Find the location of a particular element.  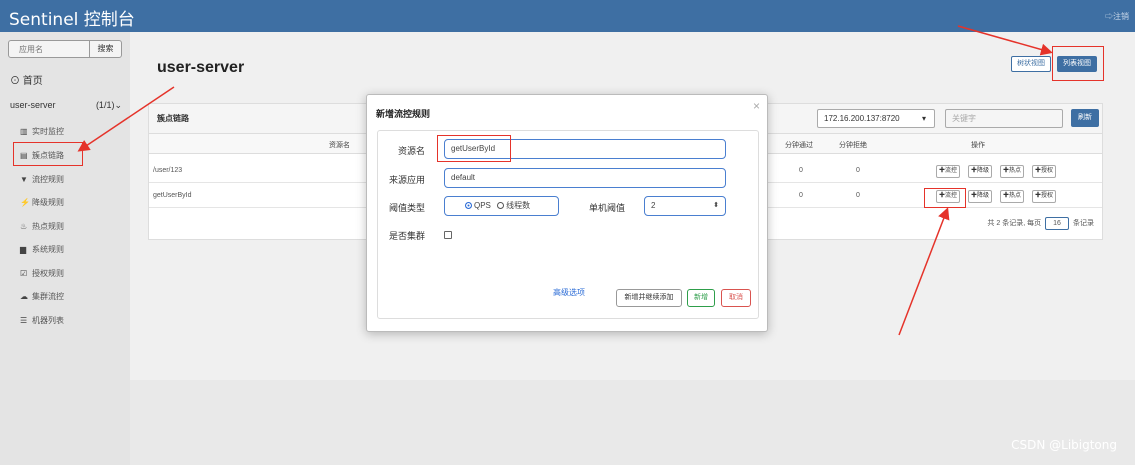

keyword-input: 关键字 is located at coordinates (1004, 118).